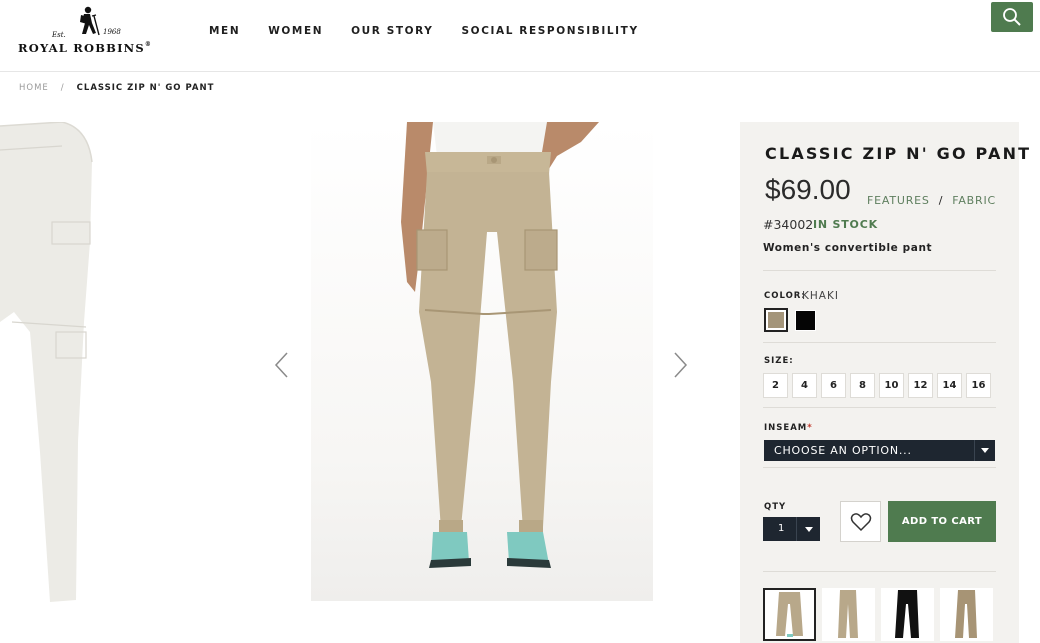 The image size is (1040, 643). I want to click on color-swatch-khaki, so click(776, 320).